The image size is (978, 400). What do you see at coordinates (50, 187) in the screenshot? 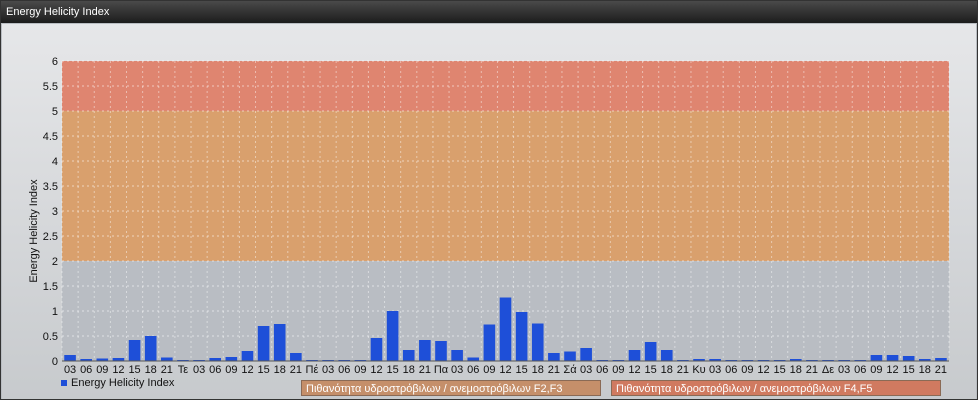
I see `y-tick-label: 3.5` at bounding box center [50, 187].